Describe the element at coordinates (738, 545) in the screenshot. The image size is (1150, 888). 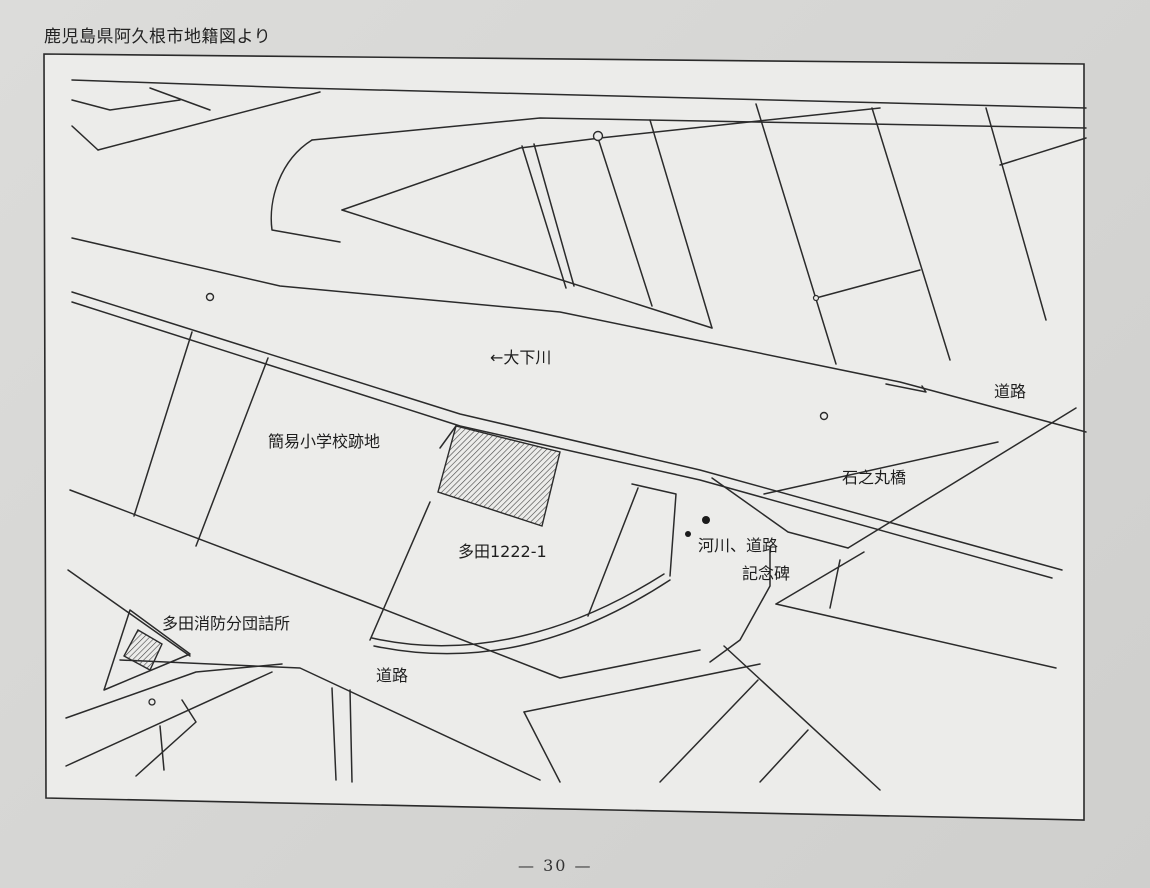
I see `monument-label-line1: 河川、道路` at that location.